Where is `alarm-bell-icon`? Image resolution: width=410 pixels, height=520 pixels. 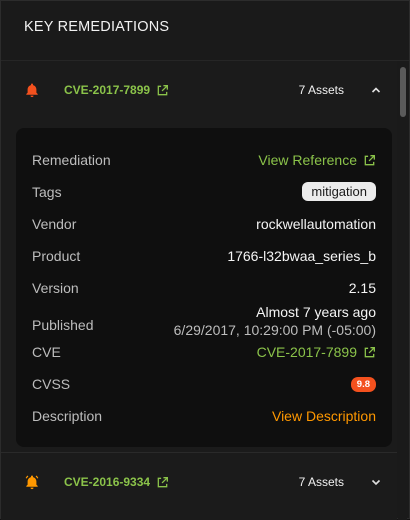
alarm-bell-icon is located at coordinates (32, 90).